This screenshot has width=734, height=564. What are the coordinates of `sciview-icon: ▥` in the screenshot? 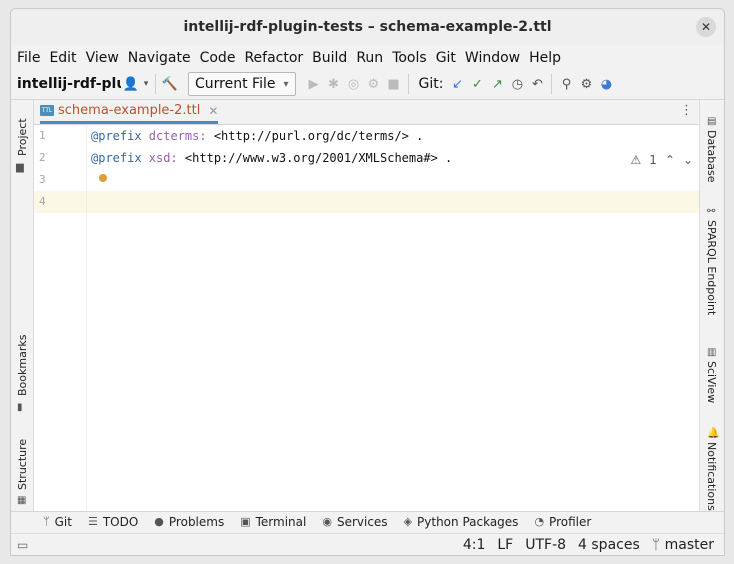 It's located at (712, 352).